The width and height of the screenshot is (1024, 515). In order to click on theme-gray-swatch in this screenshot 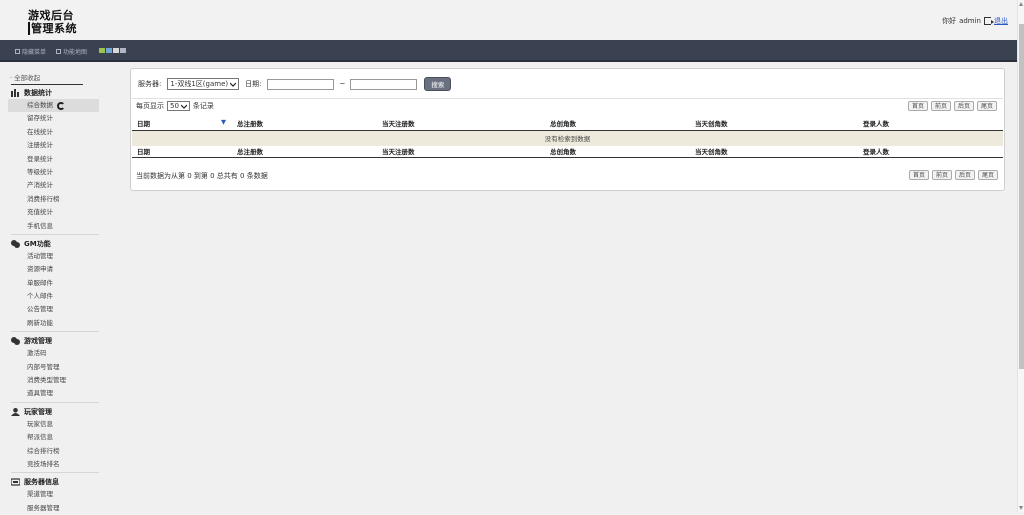, I will do `click(116, 50)`.